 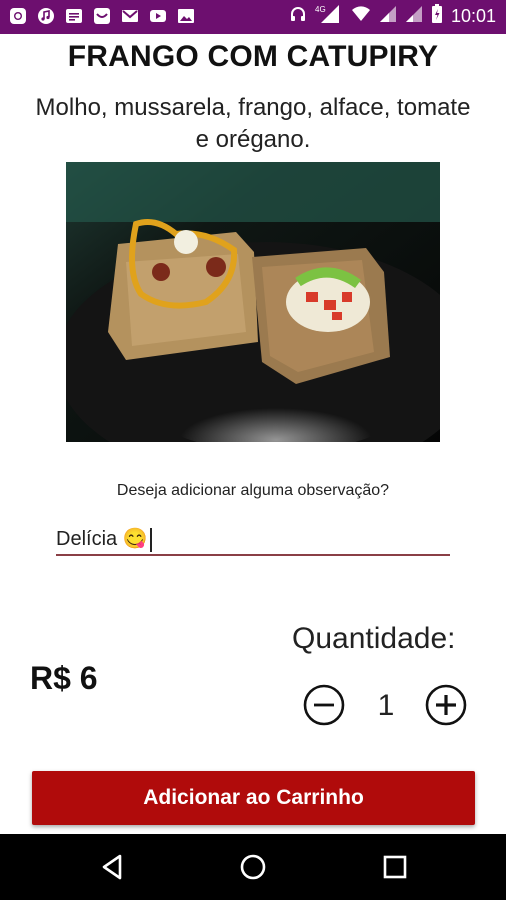 I want to click on navigation-bar, so click(x=253, y=867).